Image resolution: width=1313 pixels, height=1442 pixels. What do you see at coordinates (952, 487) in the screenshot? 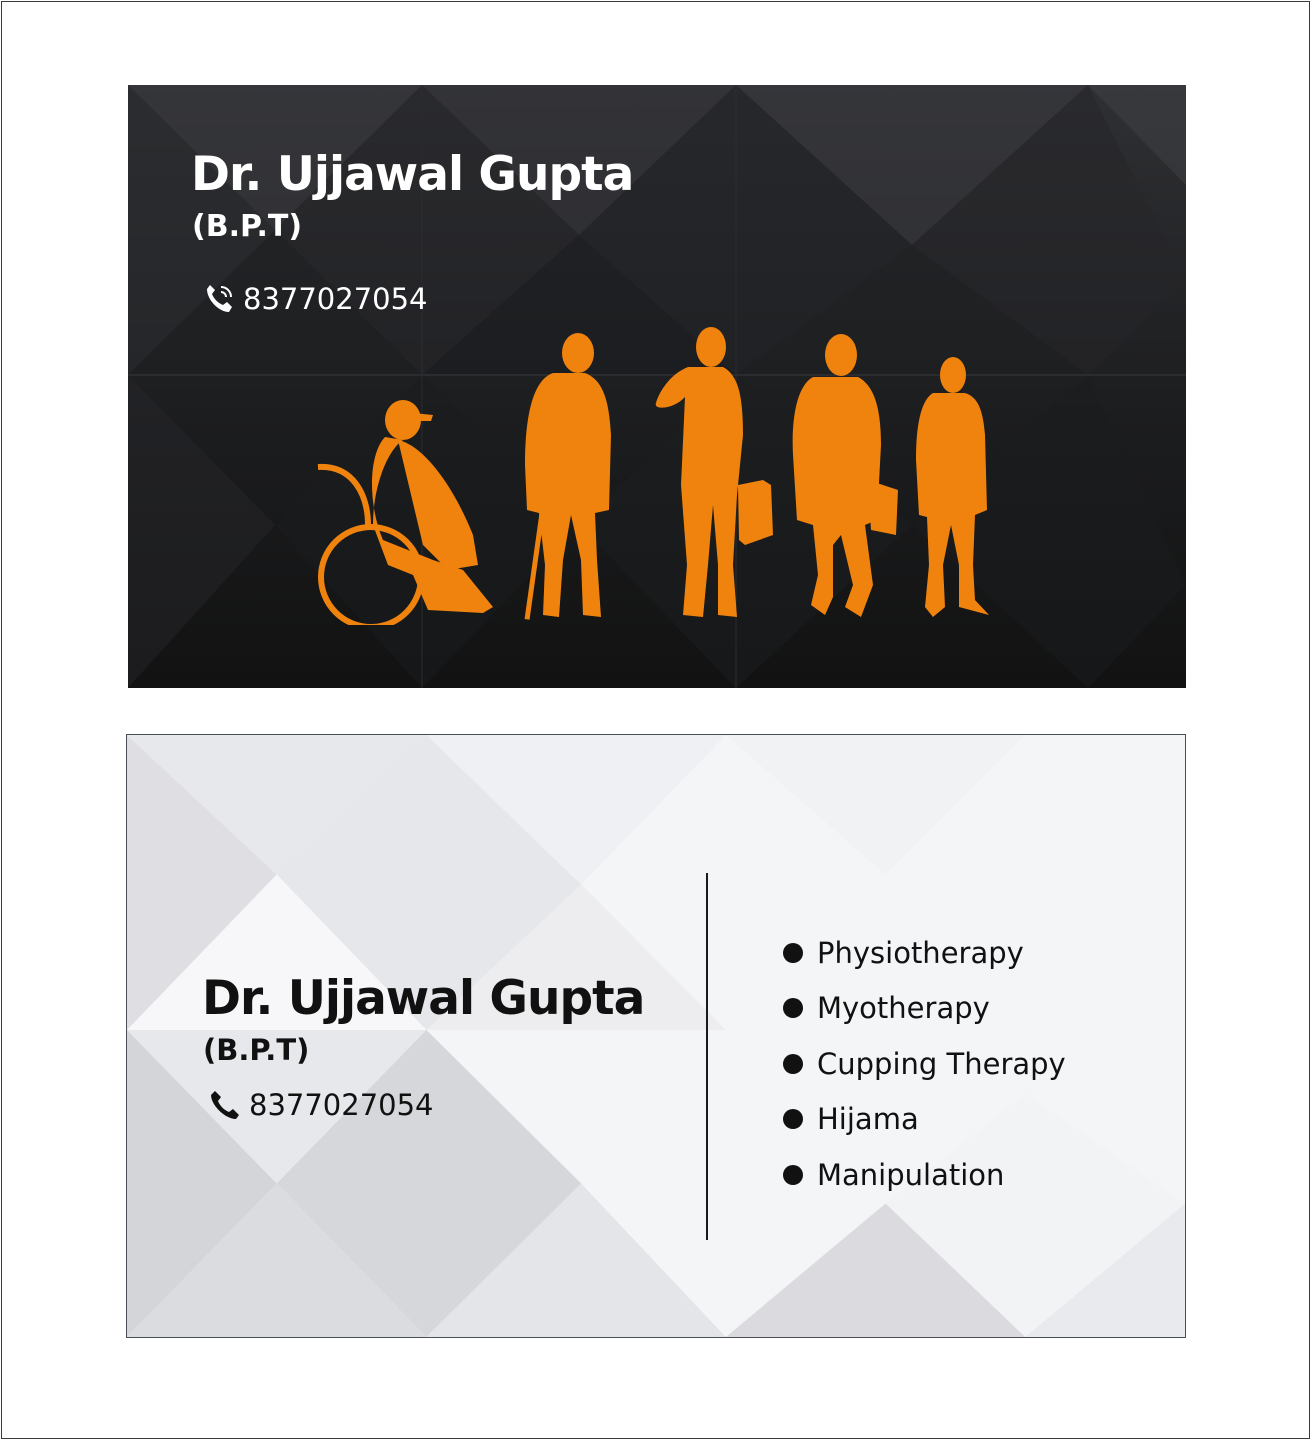
I see `young-person-figure` at bounding box center [952, 487].